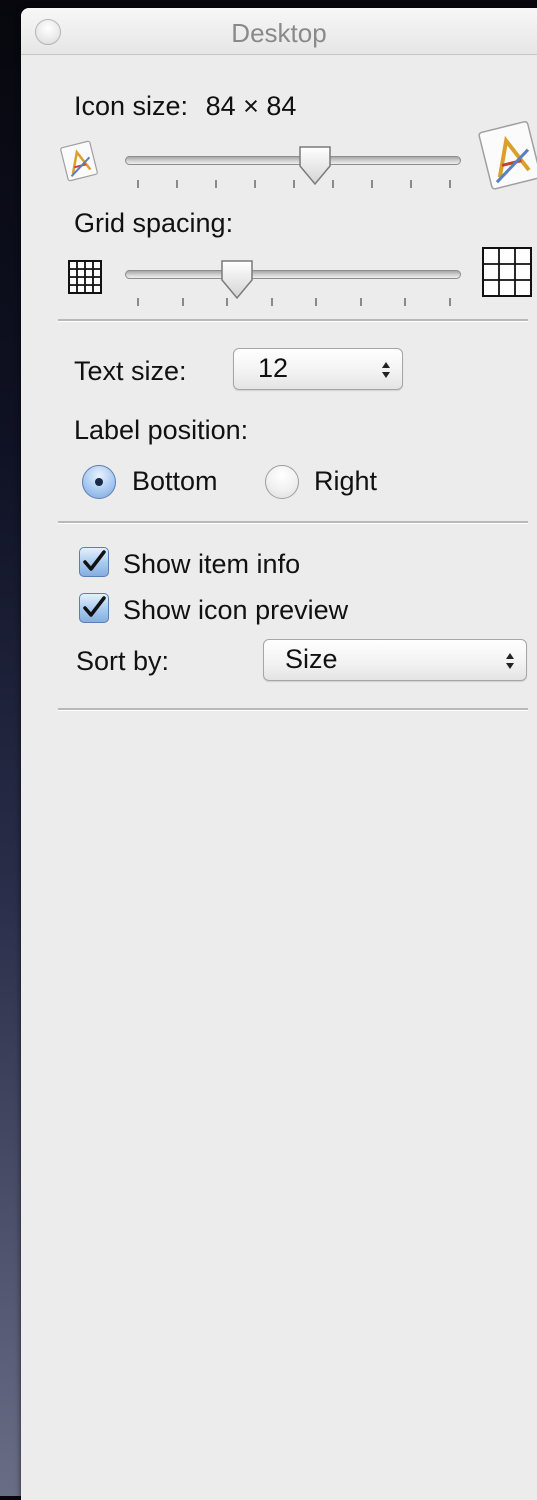  I want to click on window-title: Desktop, so click(279, 33).